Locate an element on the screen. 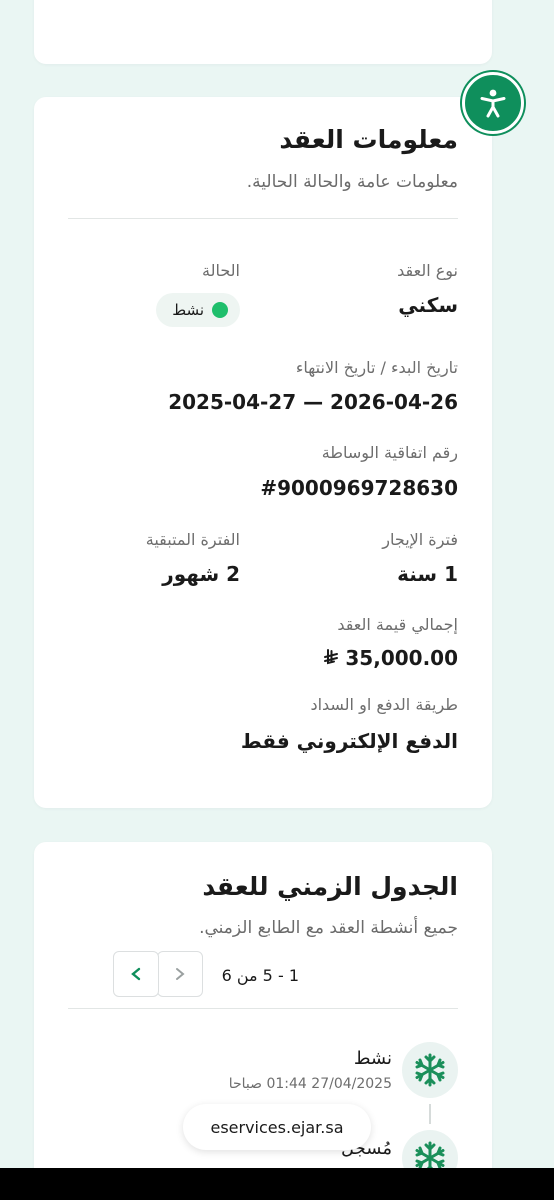  total-value-label: إجمالي قيمة العقد is located at coordinates (397, 624).